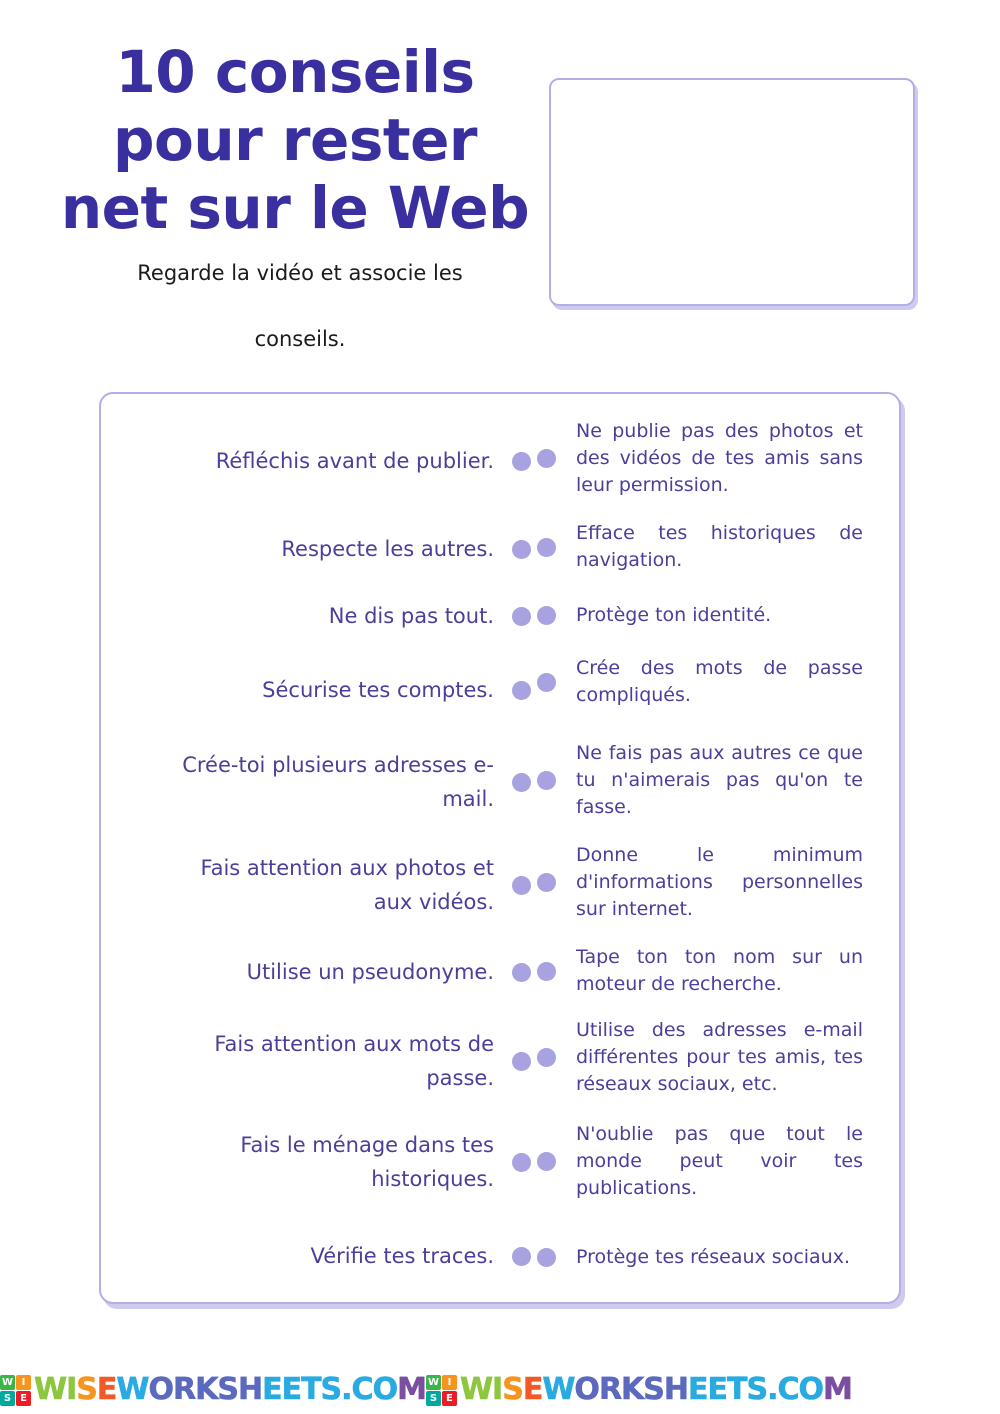 The height and width of the screenshot is (1414, 1000). I want to click on match-row: Respecte les autres., so click(326, 549).